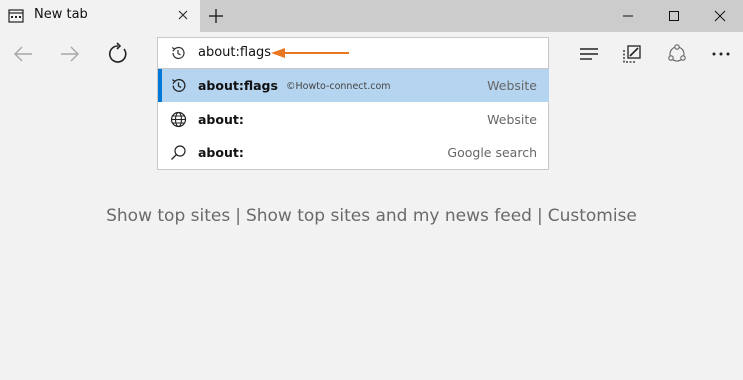 The width and height of the screenshot is (743, 380). I want to click on search-icon, so click(178, 152).